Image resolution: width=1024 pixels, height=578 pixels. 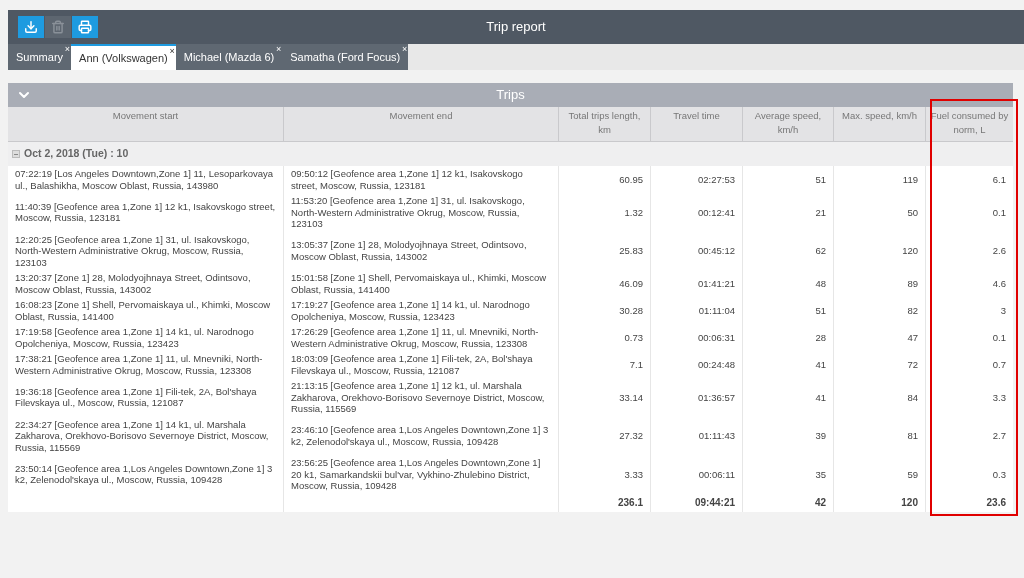 What do you see at coordinates (696, 337) in the screenshot?
I see `table-cell: 00:06:31` at bounding box center [696, 337].